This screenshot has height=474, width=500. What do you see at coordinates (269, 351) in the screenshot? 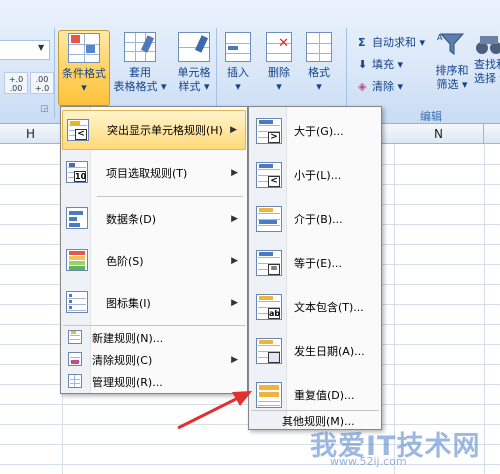
I see `calendar-icon` at bounding box center [269, 351].